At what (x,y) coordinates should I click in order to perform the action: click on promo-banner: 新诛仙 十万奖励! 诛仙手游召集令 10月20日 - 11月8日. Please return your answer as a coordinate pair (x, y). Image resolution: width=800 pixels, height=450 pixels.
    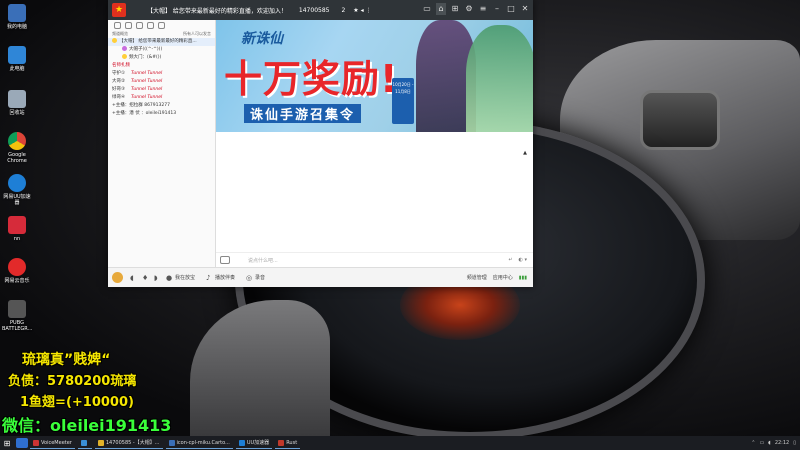
    Looking at the image, I should click on (374, 76).